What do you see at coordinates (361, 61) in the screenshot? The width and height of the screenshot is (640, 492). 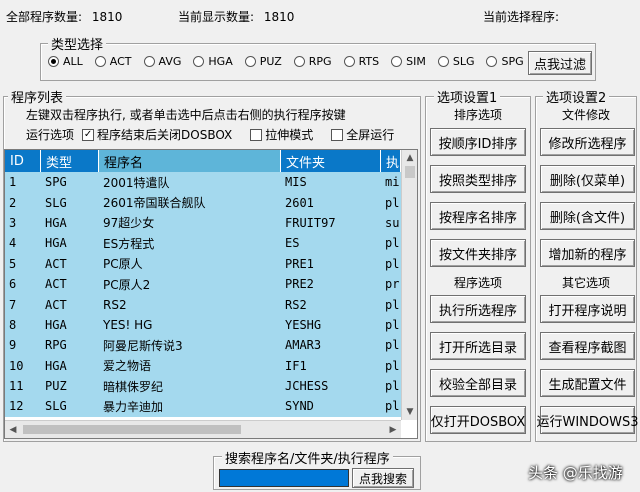 I see `type-radio-rts: RTS` at bounding box center [361, 61].